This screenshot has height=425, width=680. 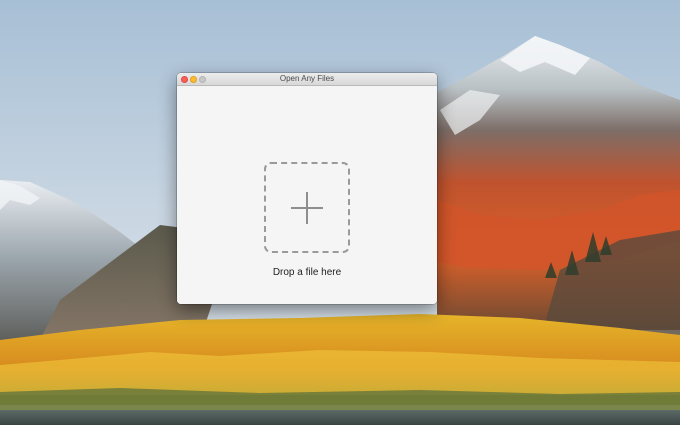 I want to click on window-titlebar: Open Any Files, so click(x=307, y=79).